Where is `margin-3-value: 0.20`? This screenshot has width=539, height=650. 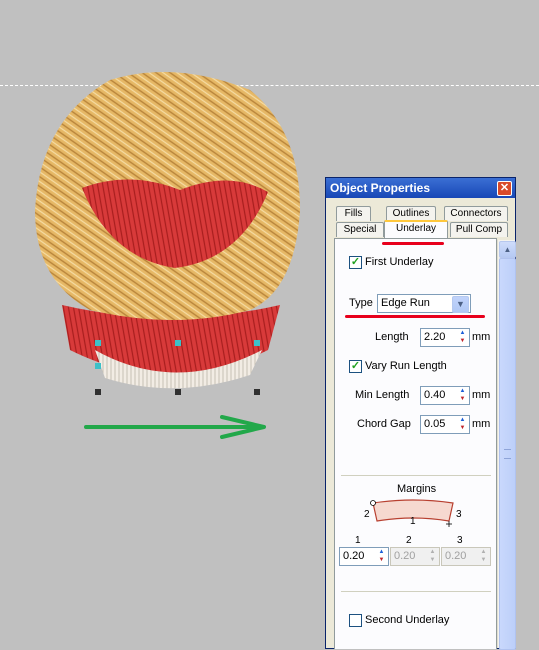 margin-3-value: 0.20 is located at coordinates (456, 556).